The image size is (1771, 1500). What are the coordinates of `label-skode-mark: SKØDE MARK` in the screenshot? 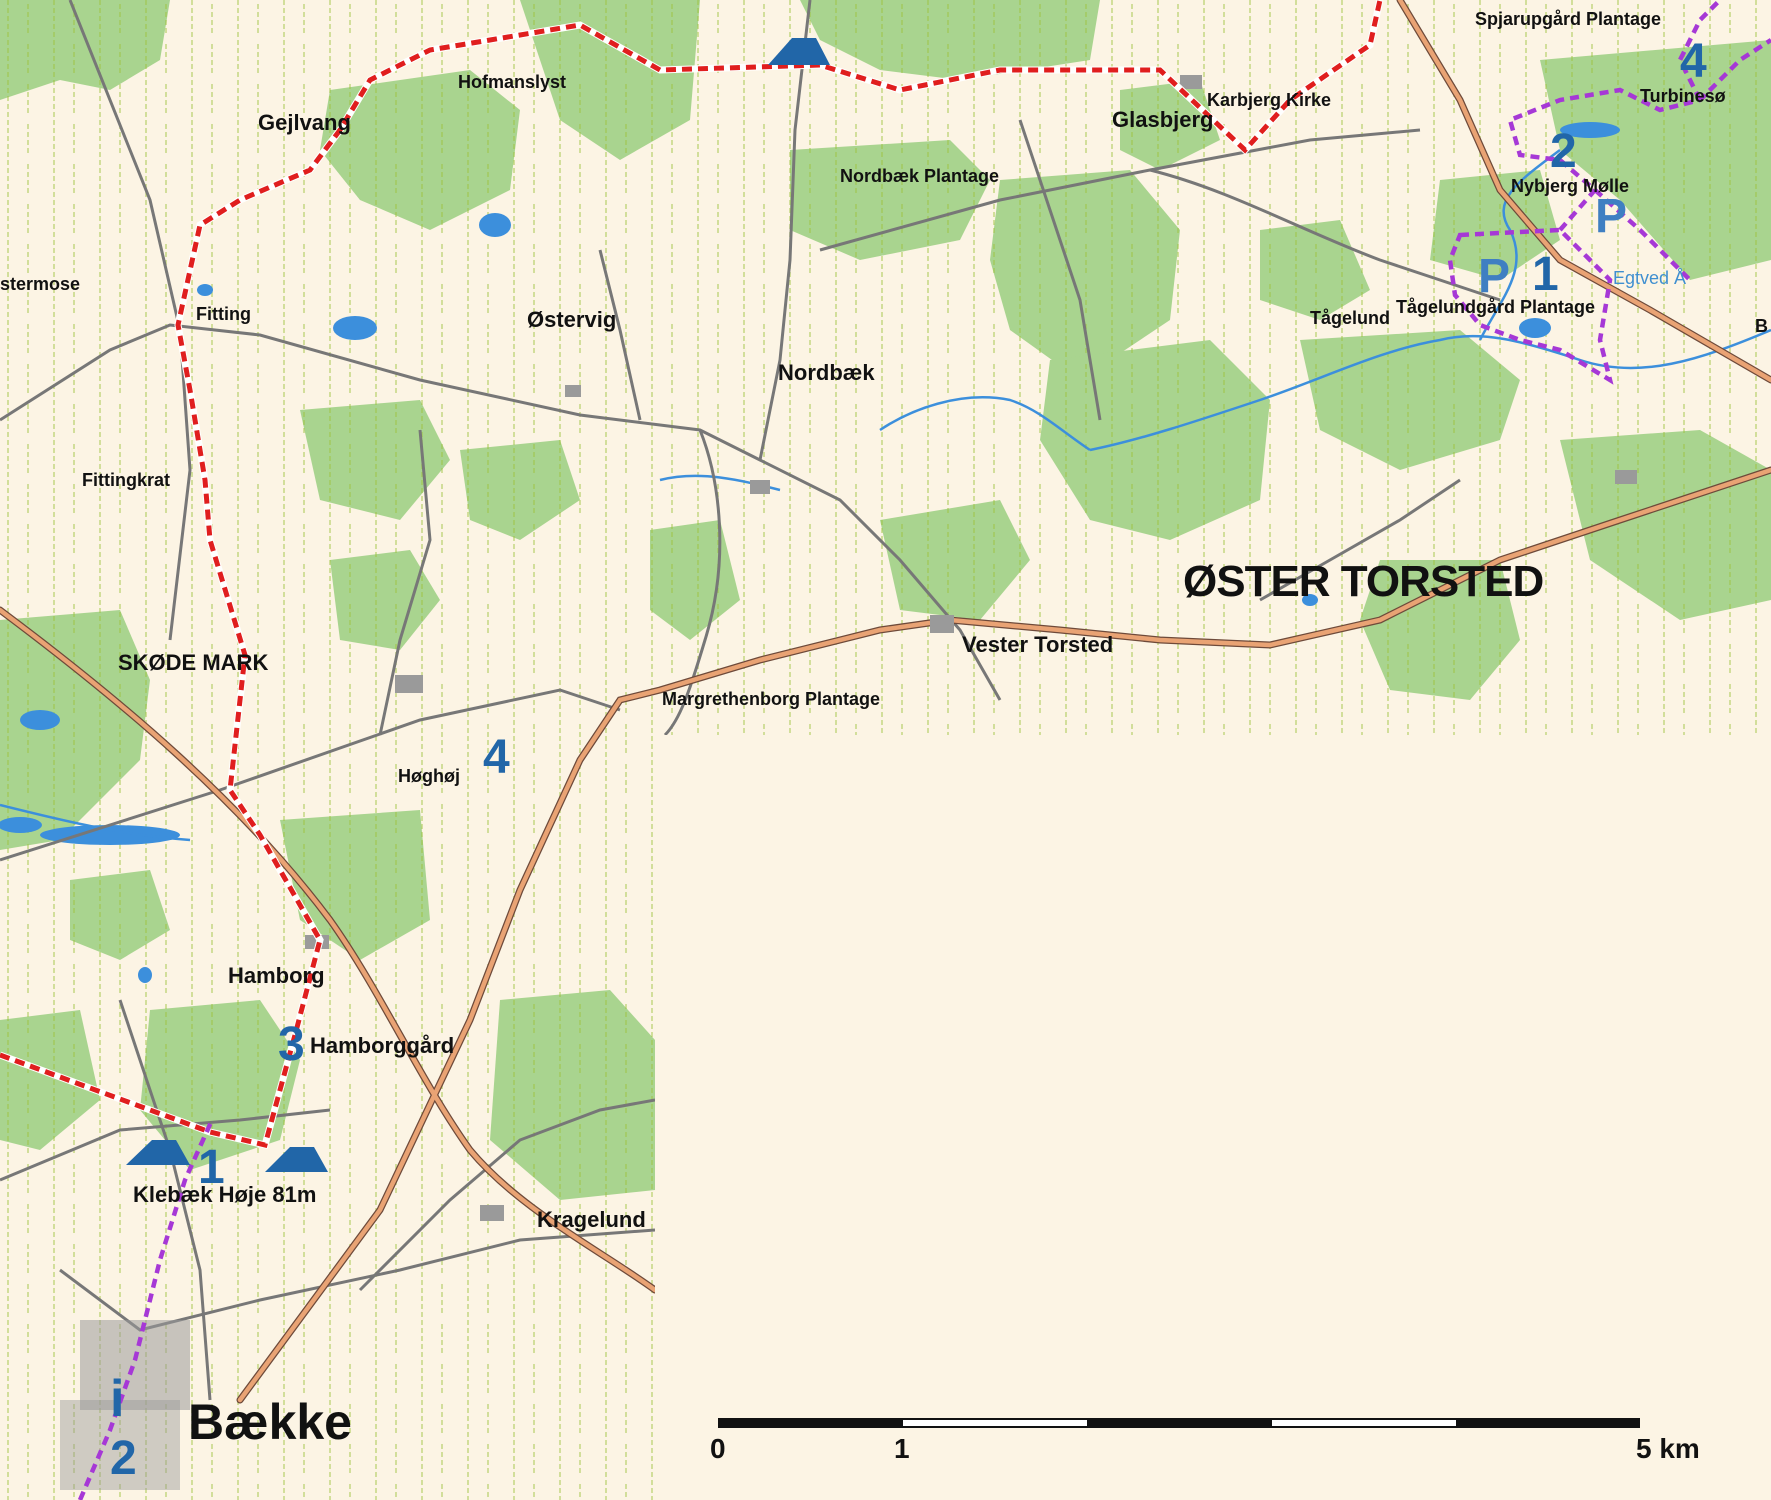 It's located at (193, 662).